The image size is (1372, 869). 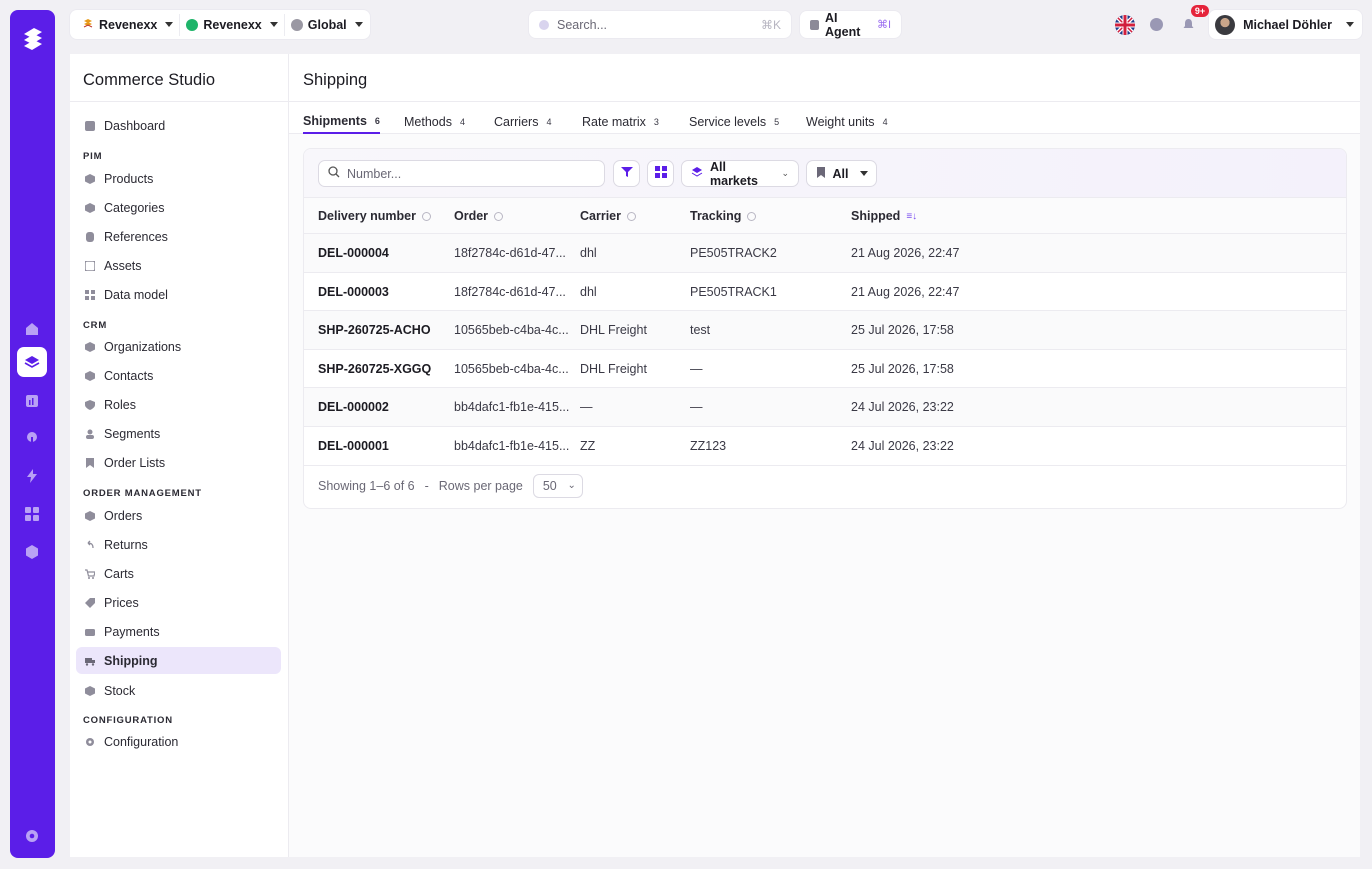 What do you see at coordinates (353, 407) in the screenshot?
I see `cell-delivery-number: DEL-000002` at bounding box center [353, 407].